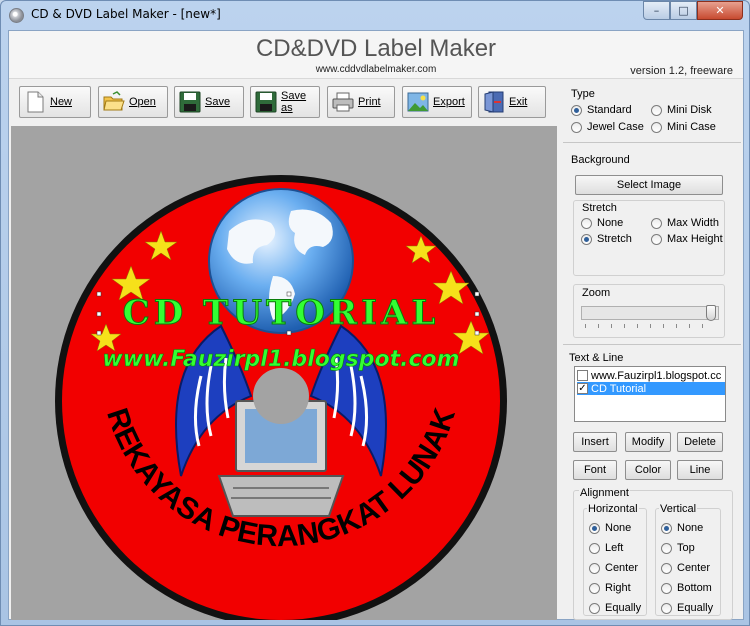  I want to click on delete-button: Delete, so click(700, 442).